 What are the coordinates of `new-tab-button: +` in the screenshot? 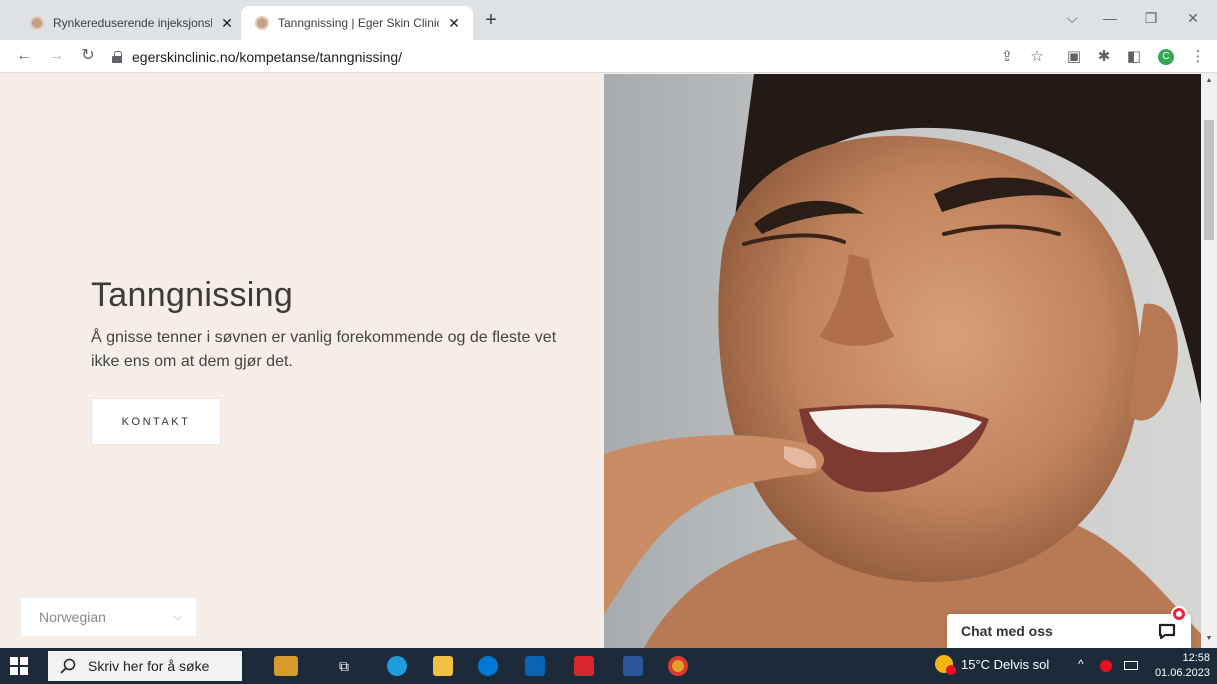 It's located at (491, 20).